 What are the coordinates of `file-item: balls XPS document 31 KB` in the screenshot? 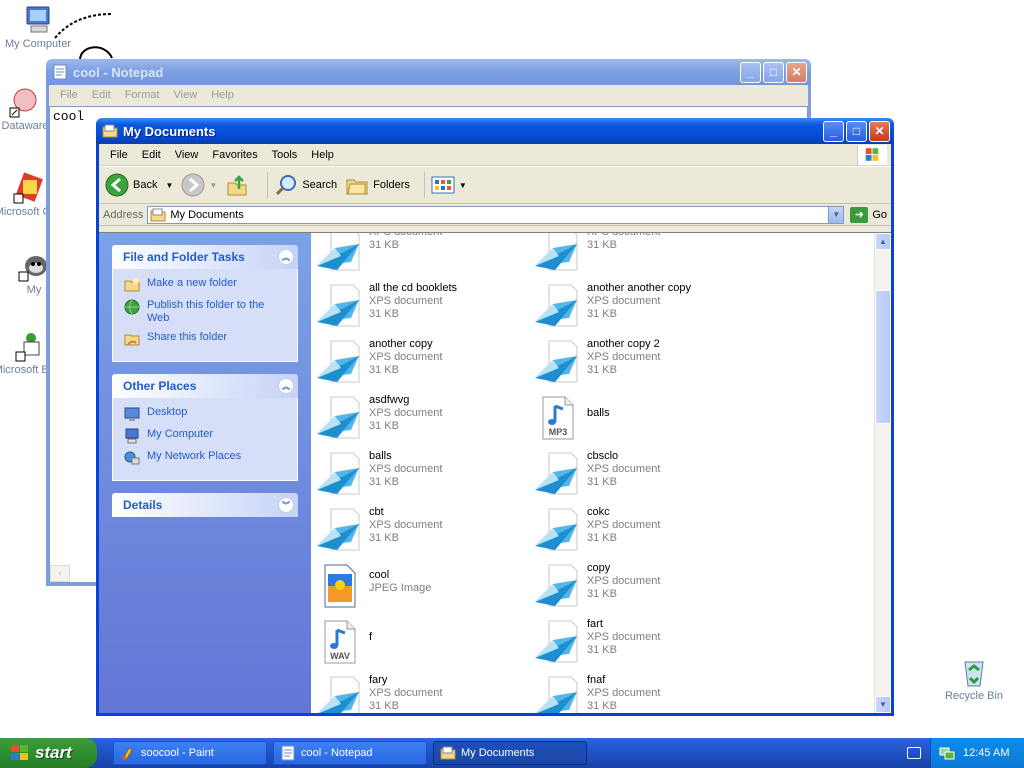 It's located at (424, 478).